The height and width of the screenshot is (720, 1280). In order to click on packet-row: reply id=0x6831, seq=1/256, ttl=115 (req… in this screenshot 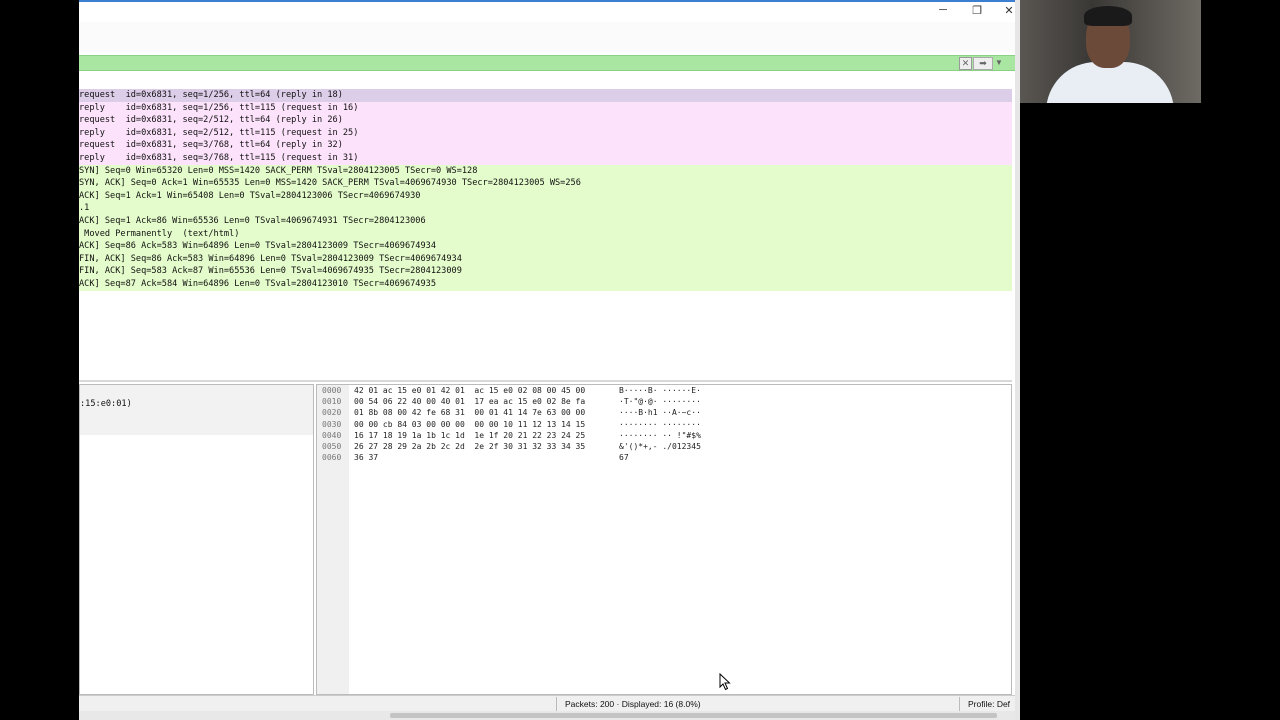, I will do `click(545, 108)`.